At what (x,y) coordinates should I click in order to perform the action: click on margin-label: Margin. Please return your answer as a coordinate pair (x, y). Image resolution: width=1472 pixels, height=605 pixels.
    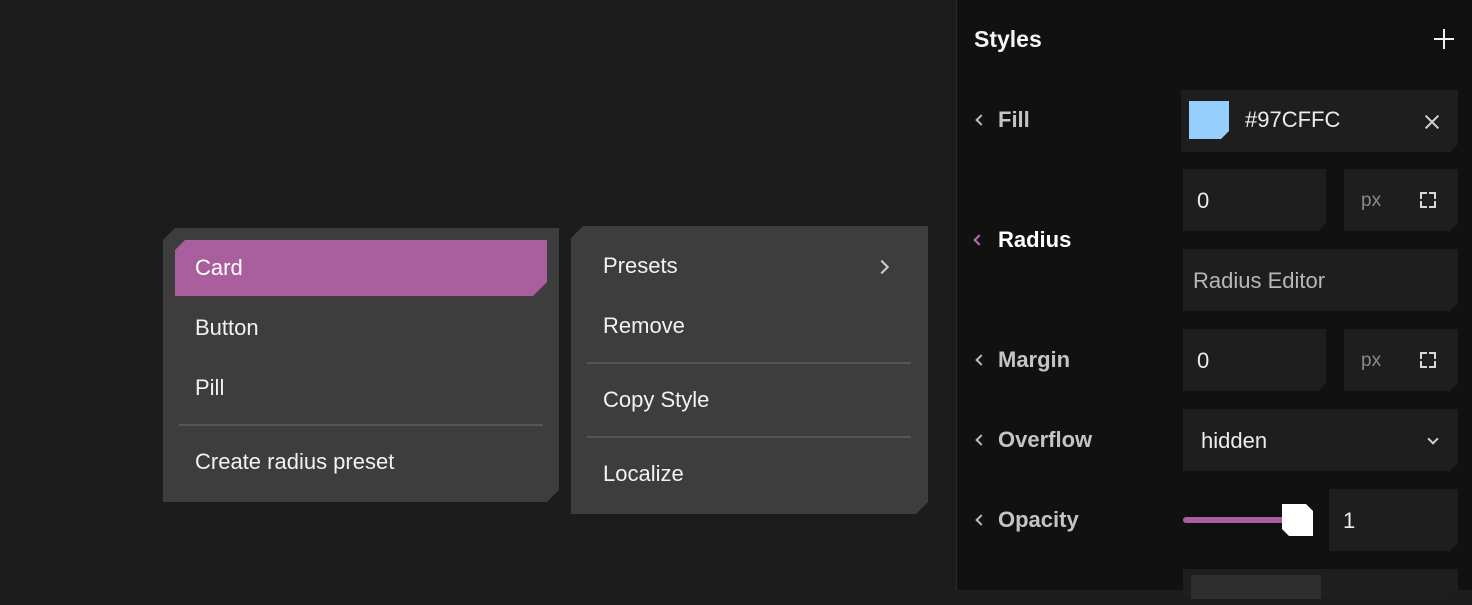
    Looking at the image, I should click on (1034, 359).